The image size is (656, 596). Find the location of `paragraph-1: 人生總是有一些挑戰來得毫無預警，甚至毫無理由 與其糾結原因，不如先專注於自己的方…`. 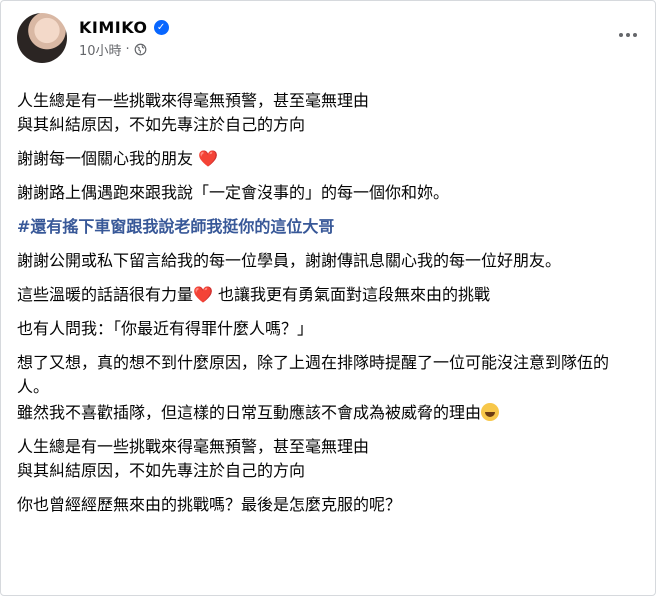

paragraph-1: 人生總是有一些挑戰來得毫無預警，甚至毫無理由 與其糾結原因，不如先專注於自己的方… is located at coordinates (327, 113).